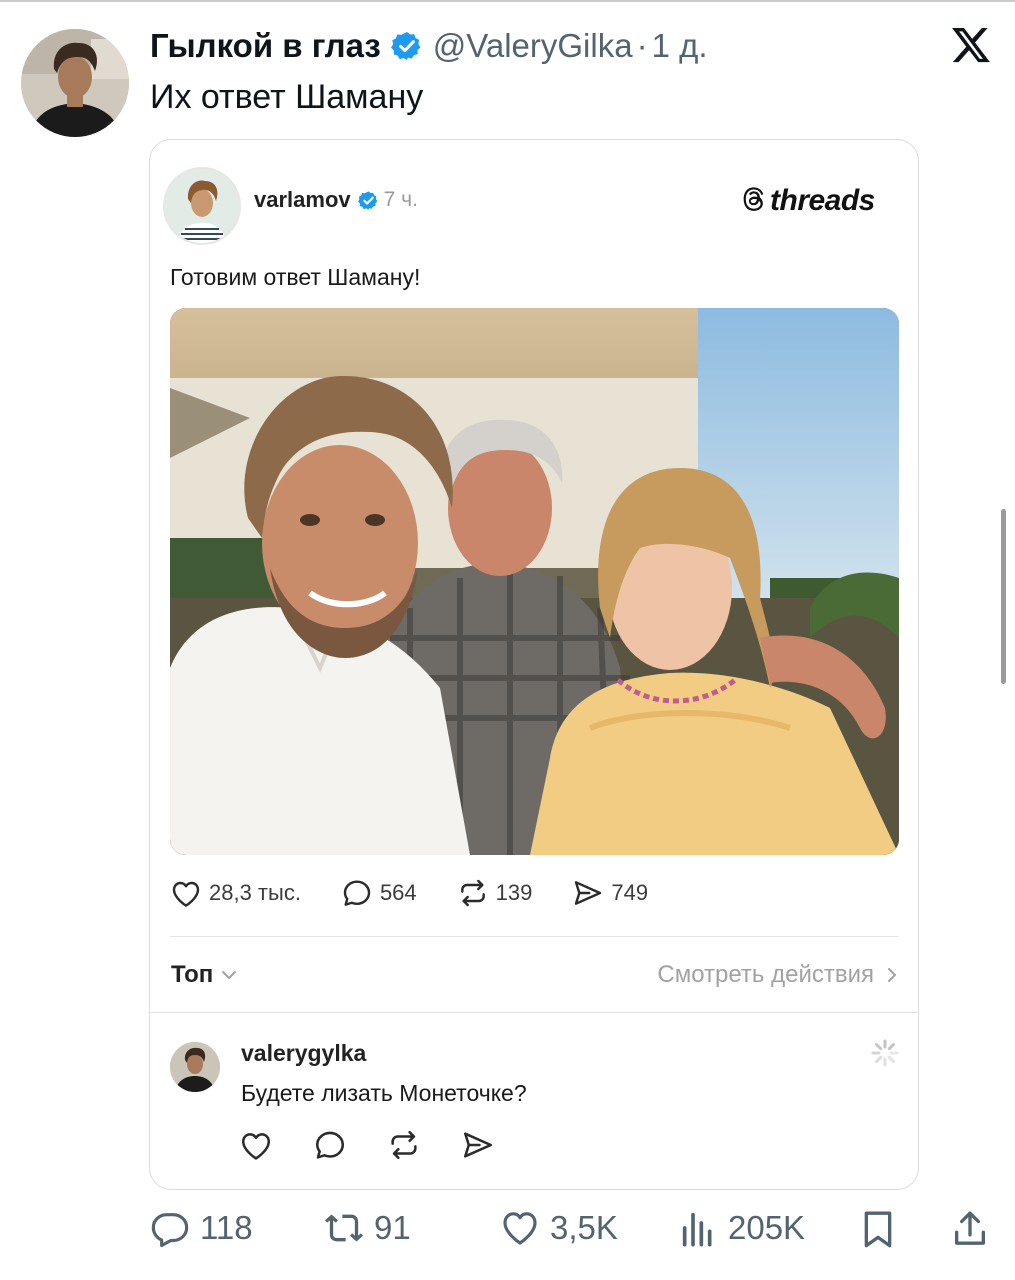  What do you see at coordinates (195, 1067) in the screenshot?
I see `reply-user-avatar` at bounding box center [195, 1067].